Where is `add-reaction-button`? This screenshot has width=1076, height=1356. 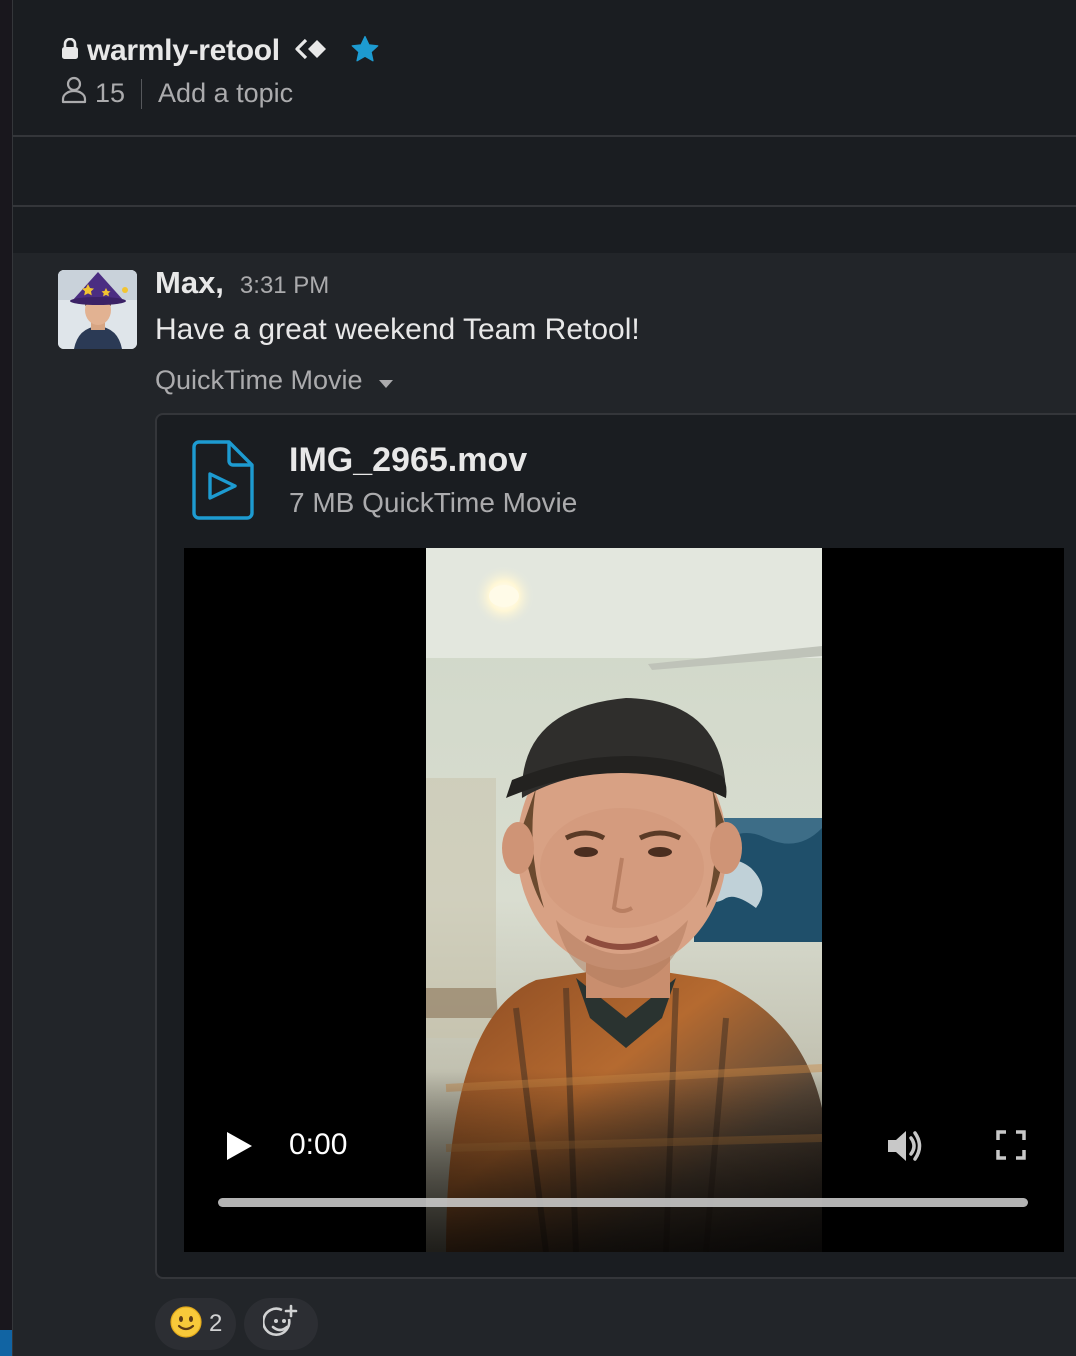 add-reaction-button is located at coordinates (281, 1324).